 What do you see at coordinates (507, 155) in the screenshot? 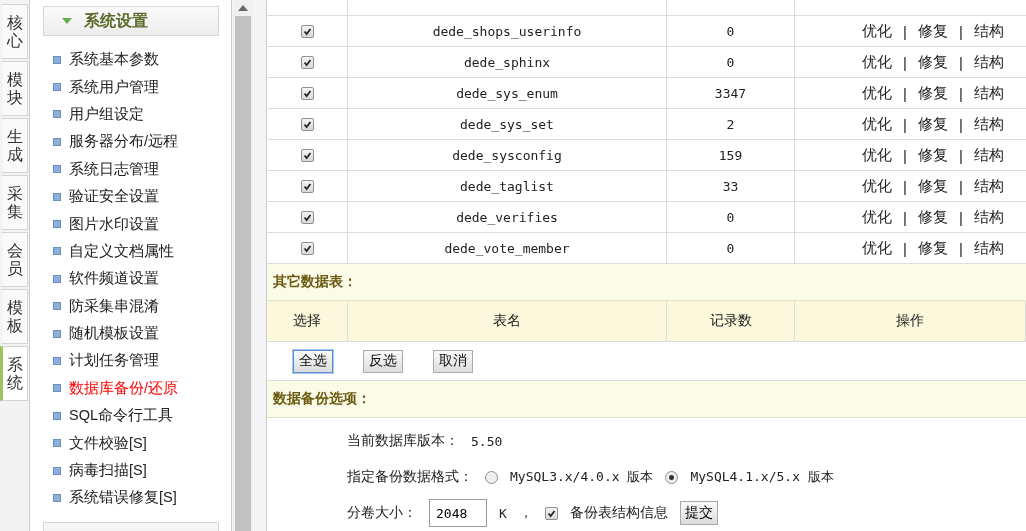
I see `table-cell: dede_sysconfig` at bounding box center [507, 155].